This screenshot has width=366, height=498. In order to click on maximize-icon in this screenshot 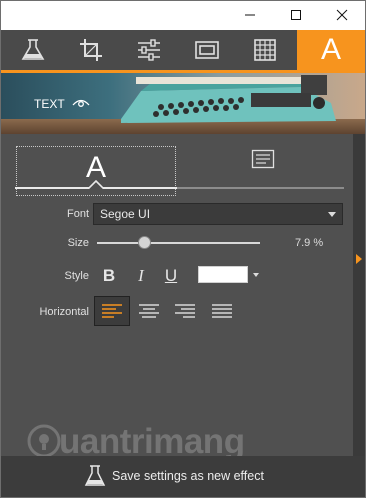, I will do `click(296, 15)`.